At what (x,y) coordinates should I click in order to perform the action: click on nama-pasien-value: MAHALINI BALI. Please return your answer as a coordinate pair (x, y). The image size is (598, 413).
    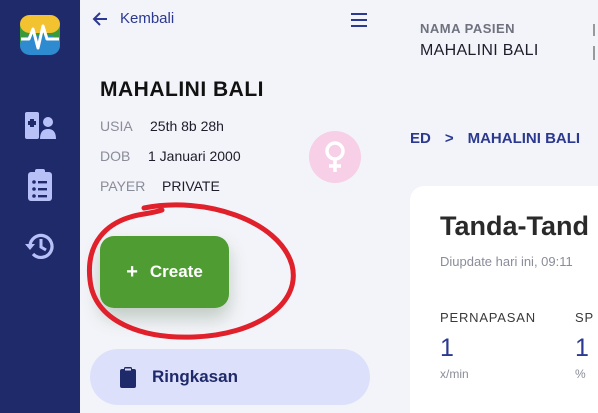
    Looking at the image, I should click on (479, 50).